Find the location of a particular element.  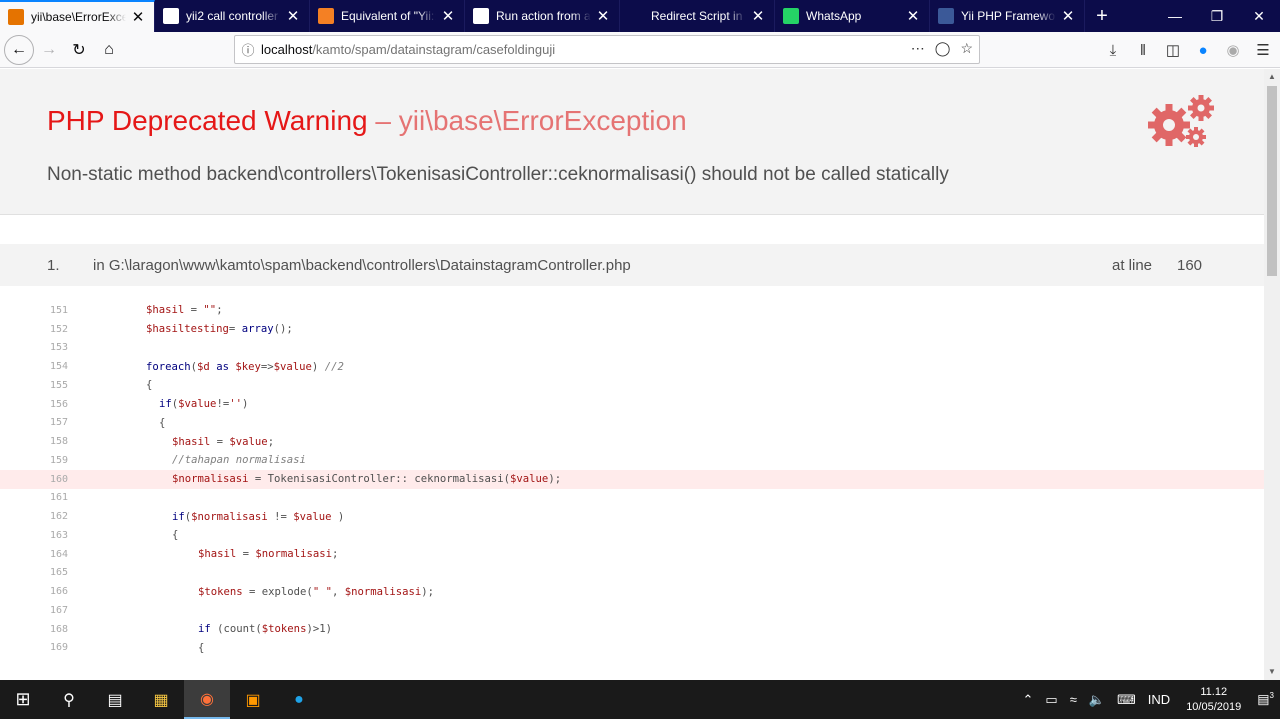

code-line-number: 169 is located at coordinates (59, 648).